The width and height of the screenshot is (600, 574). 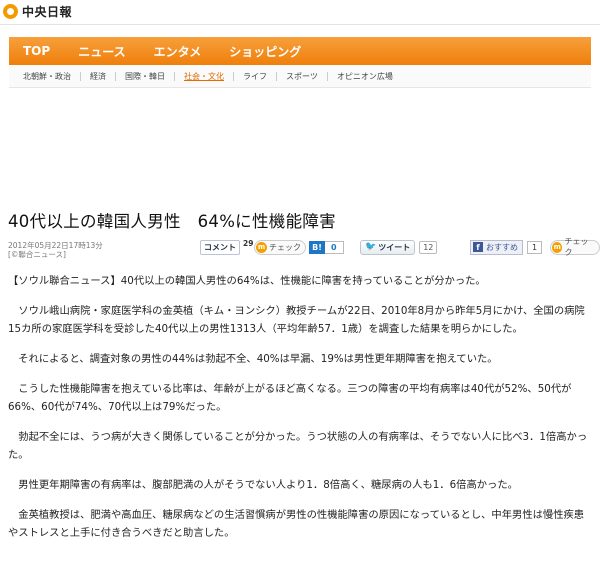 I want to click on check-button: m チェック, so click(x=280, y=247).